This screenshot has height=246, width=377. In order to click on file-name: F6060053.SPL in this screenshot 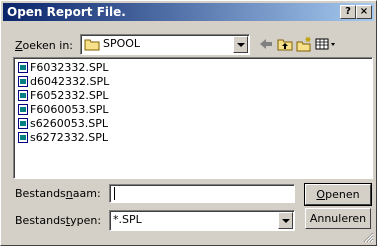, I will do `click(69, 109)`.